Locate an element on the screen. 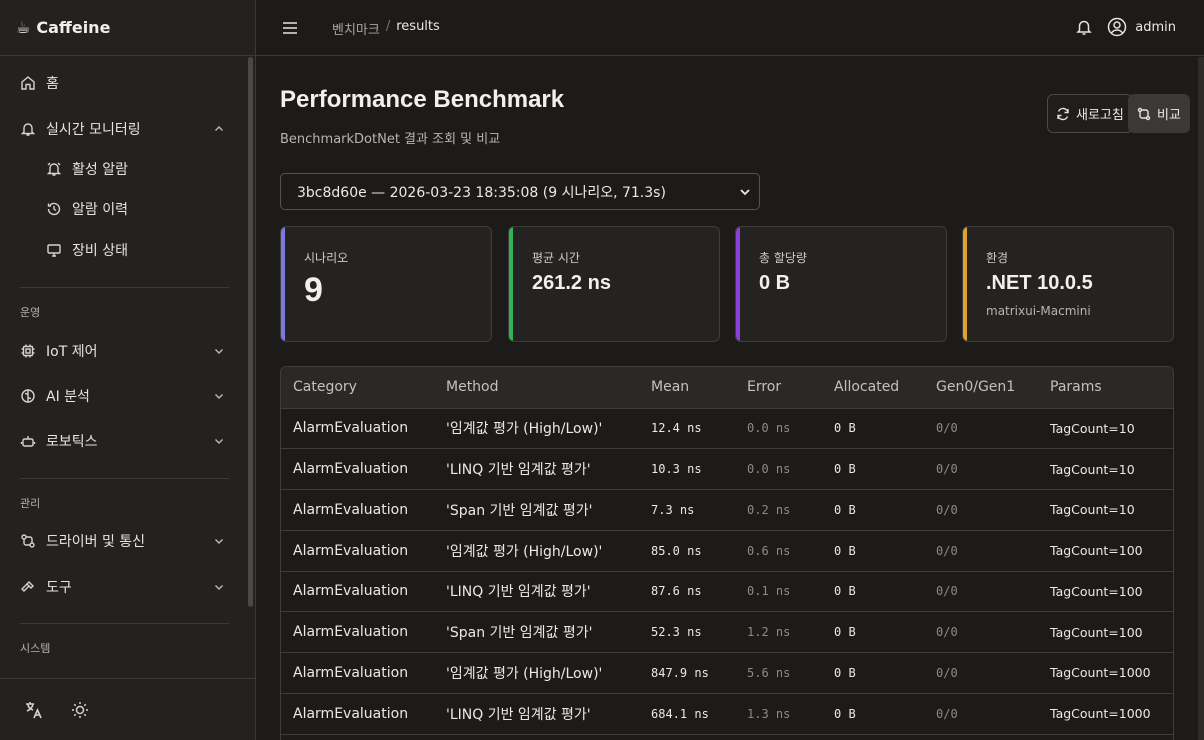  cell-error: 5.6 ns is located at coordinates (769, 672).